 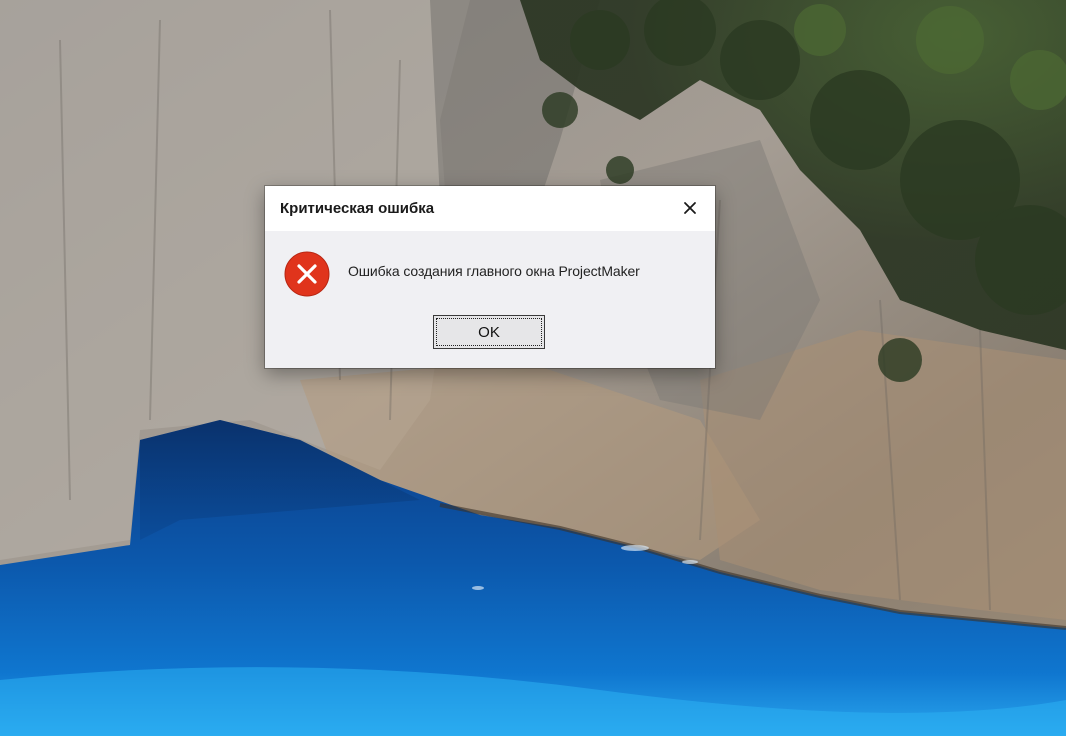 I want to click on error-icon, so click(x=307, y=274).